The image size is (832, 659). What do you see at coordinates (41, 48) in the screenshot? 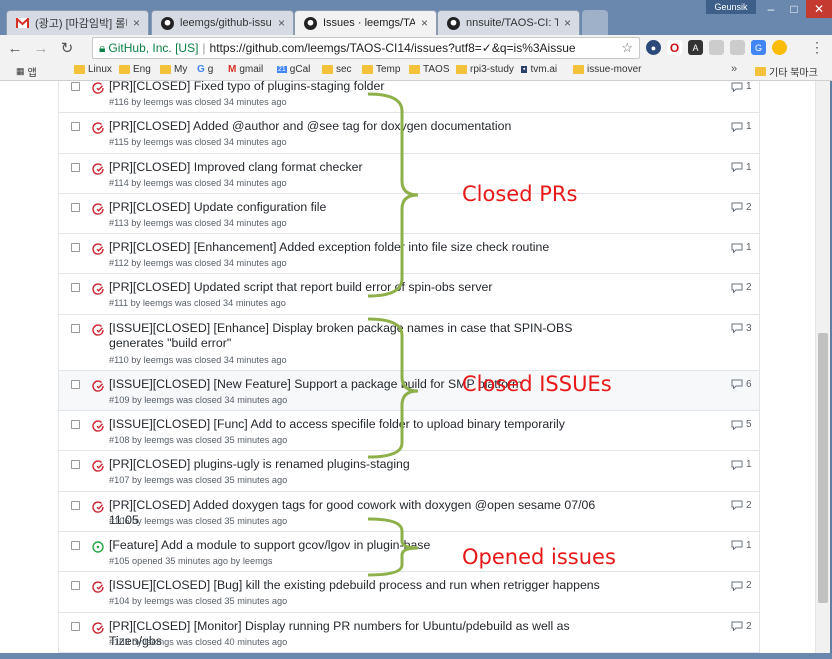
I see `forward-arrow-icon: →` at bounding box center [41, 48].